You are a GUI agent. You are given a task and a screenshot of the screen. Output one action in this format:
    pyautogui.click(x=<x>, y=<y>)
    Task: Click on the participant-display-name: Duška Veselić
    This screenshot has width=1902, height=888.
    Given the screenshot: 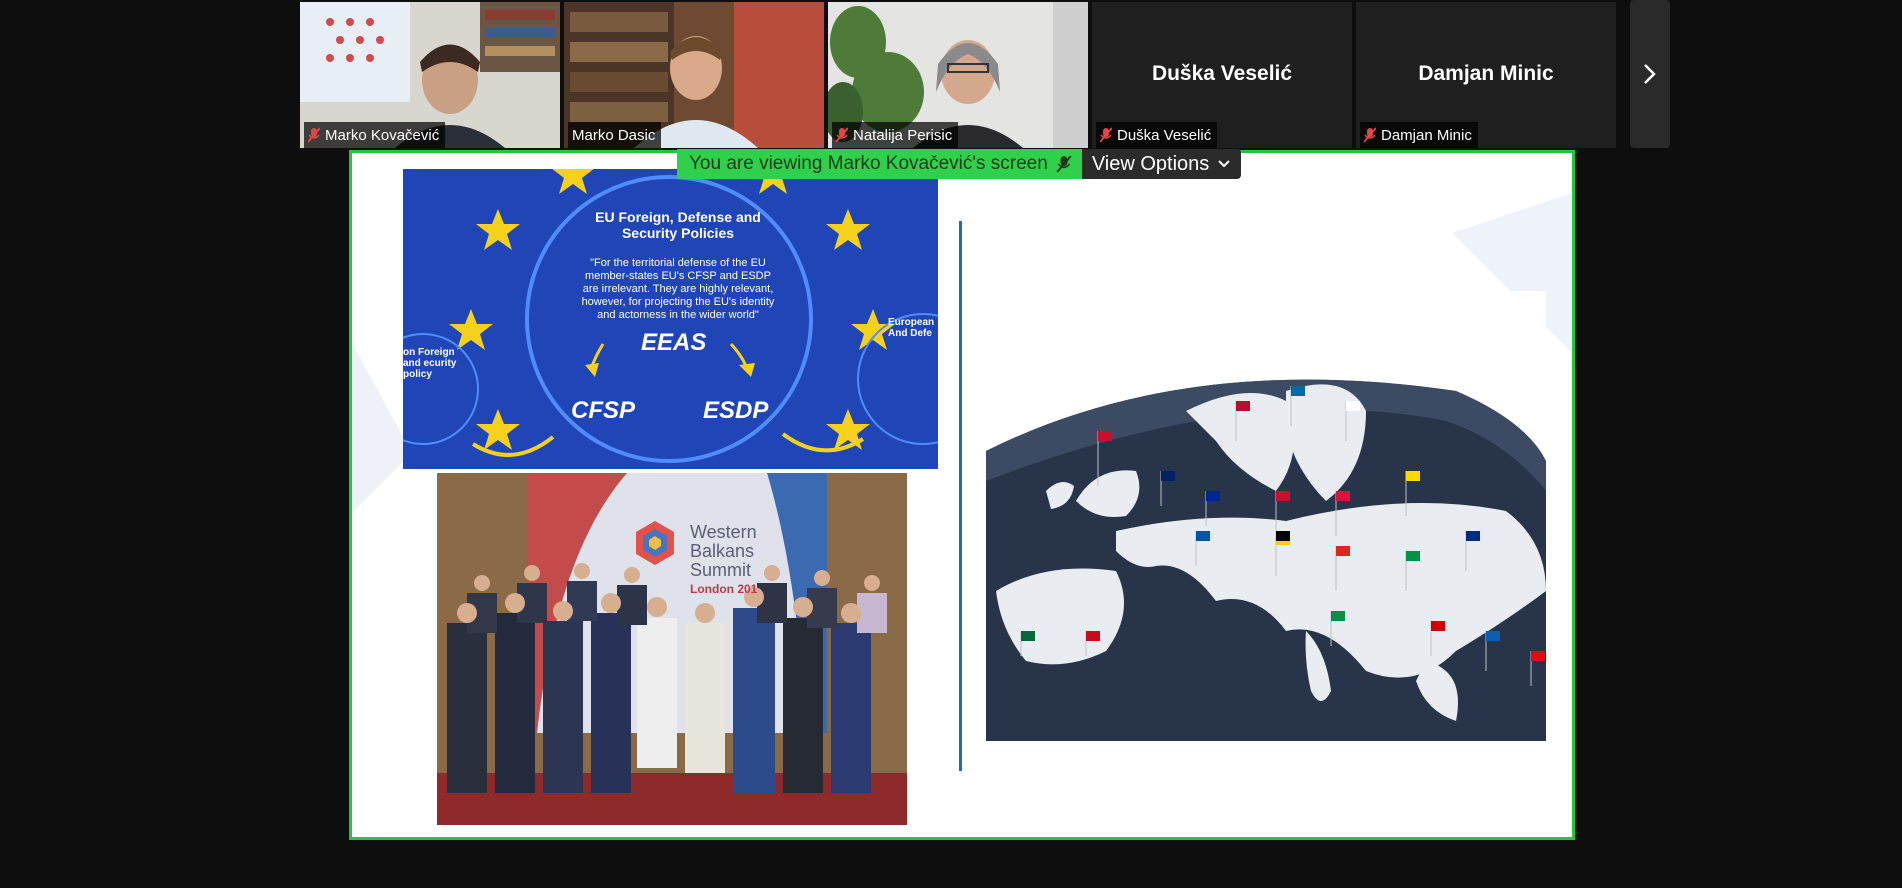 What is the action you would take?
    pyautogui.click(x=1222, y=73)
    